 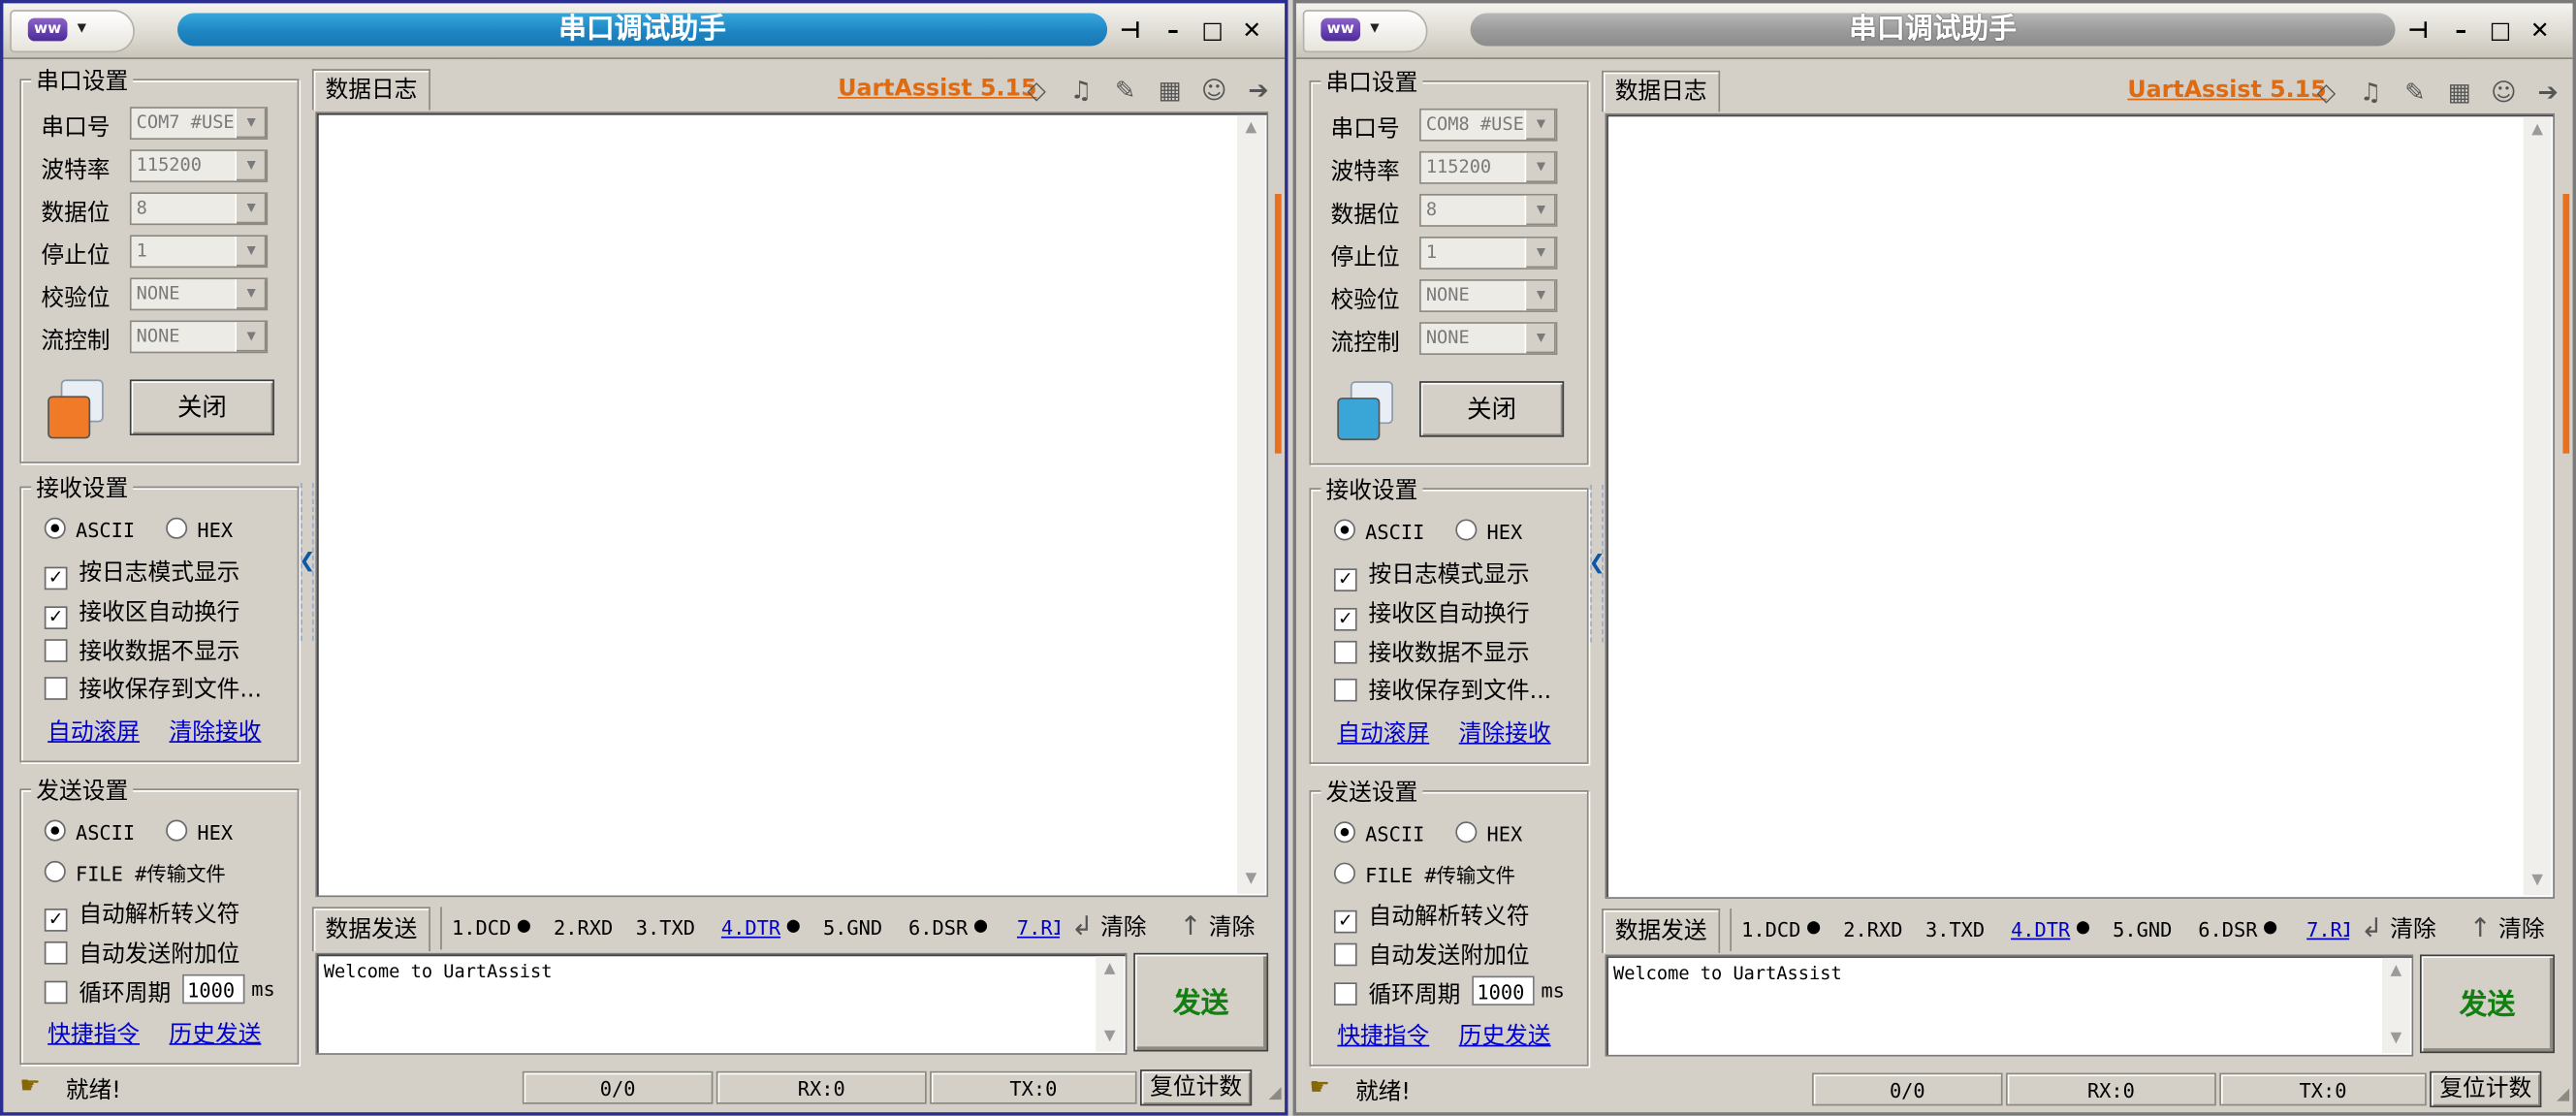 I want to click on tab-data-log: 数据日志, so click(x=1662, y=91).